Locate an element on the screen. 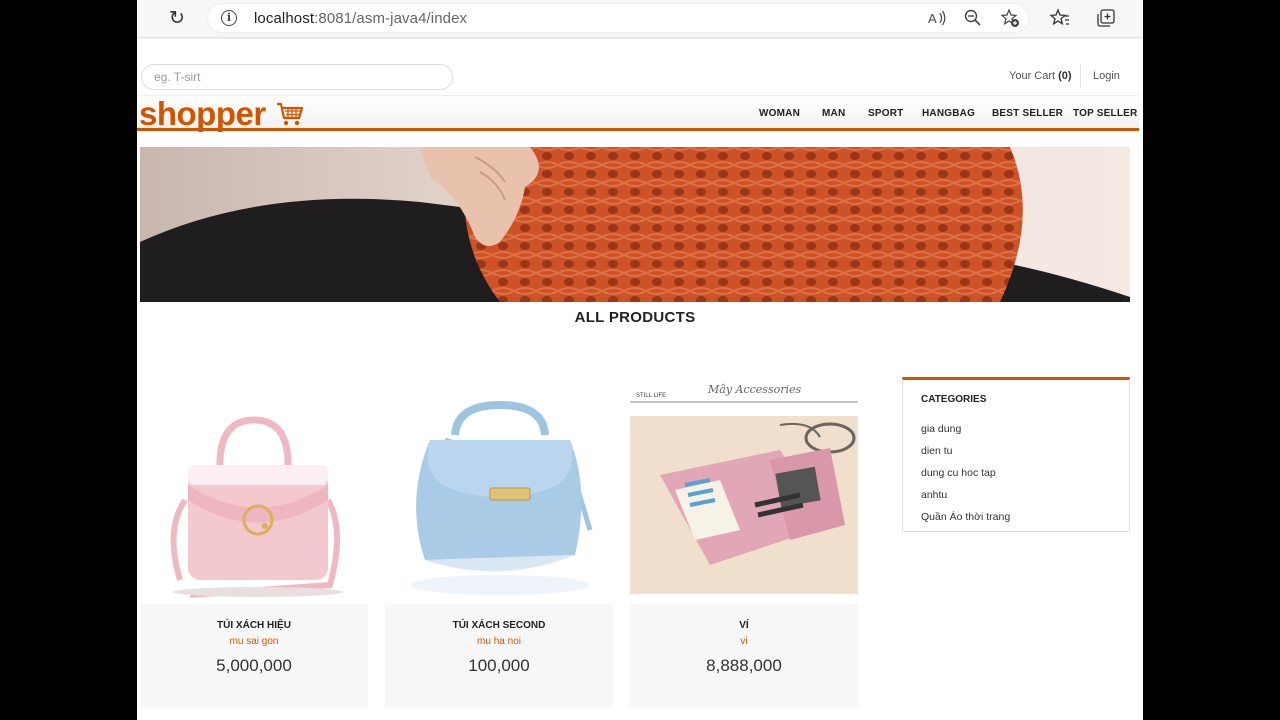 The height and width of the screenshot is (720, 1280). reload-icon: ↻ is located at coordinates (177, 19).